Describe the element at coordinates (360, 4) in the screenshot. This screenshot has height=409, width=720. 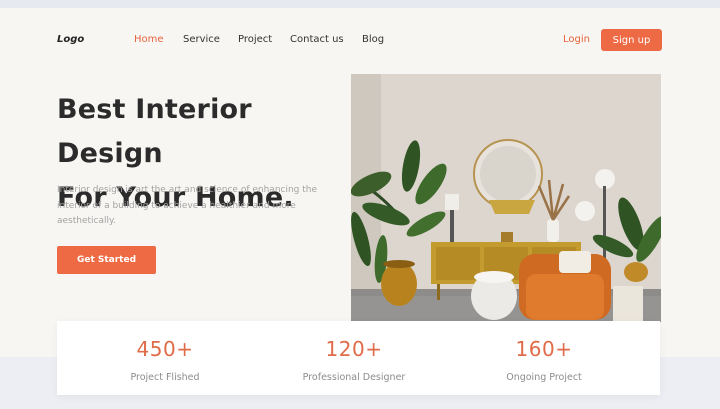
I see `top-strip` at that location.